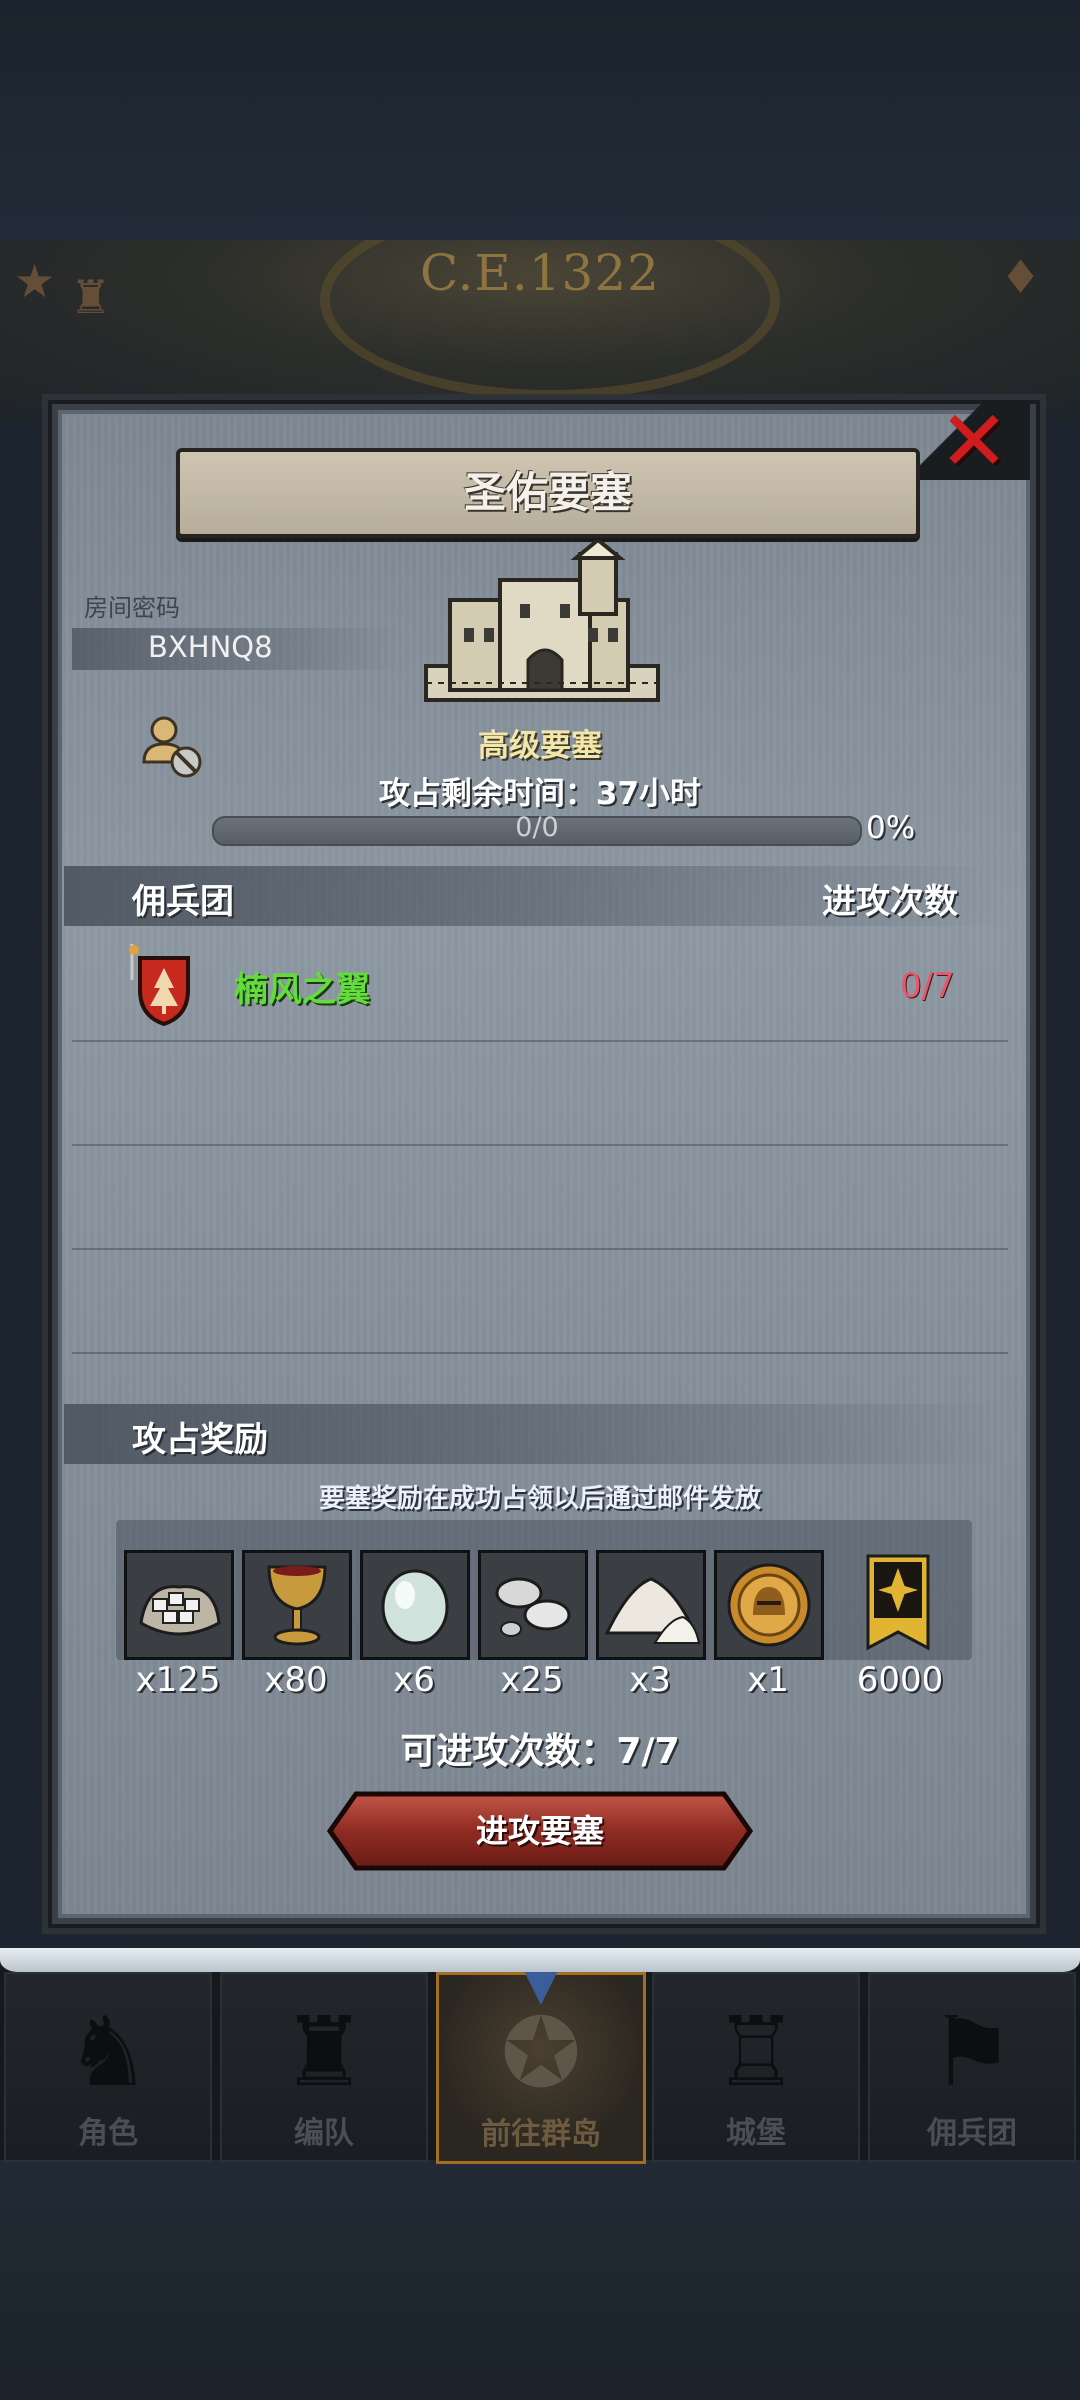 The width and height of the screenshot is (1080, 2400). I want to click on nav-item-character: ♞ 角色, so click(108, 2067).